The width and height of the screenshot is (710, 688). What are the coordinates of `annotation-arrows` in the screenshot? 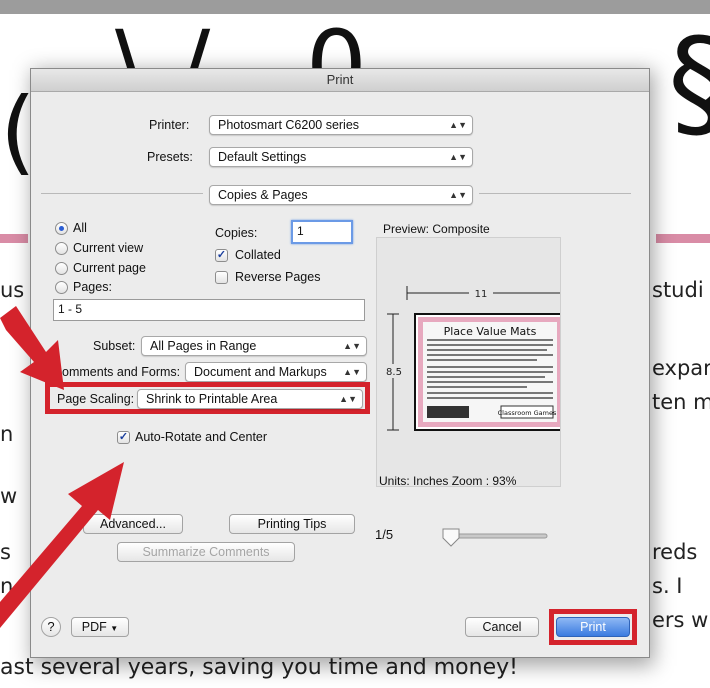 It's located at (62, 467).